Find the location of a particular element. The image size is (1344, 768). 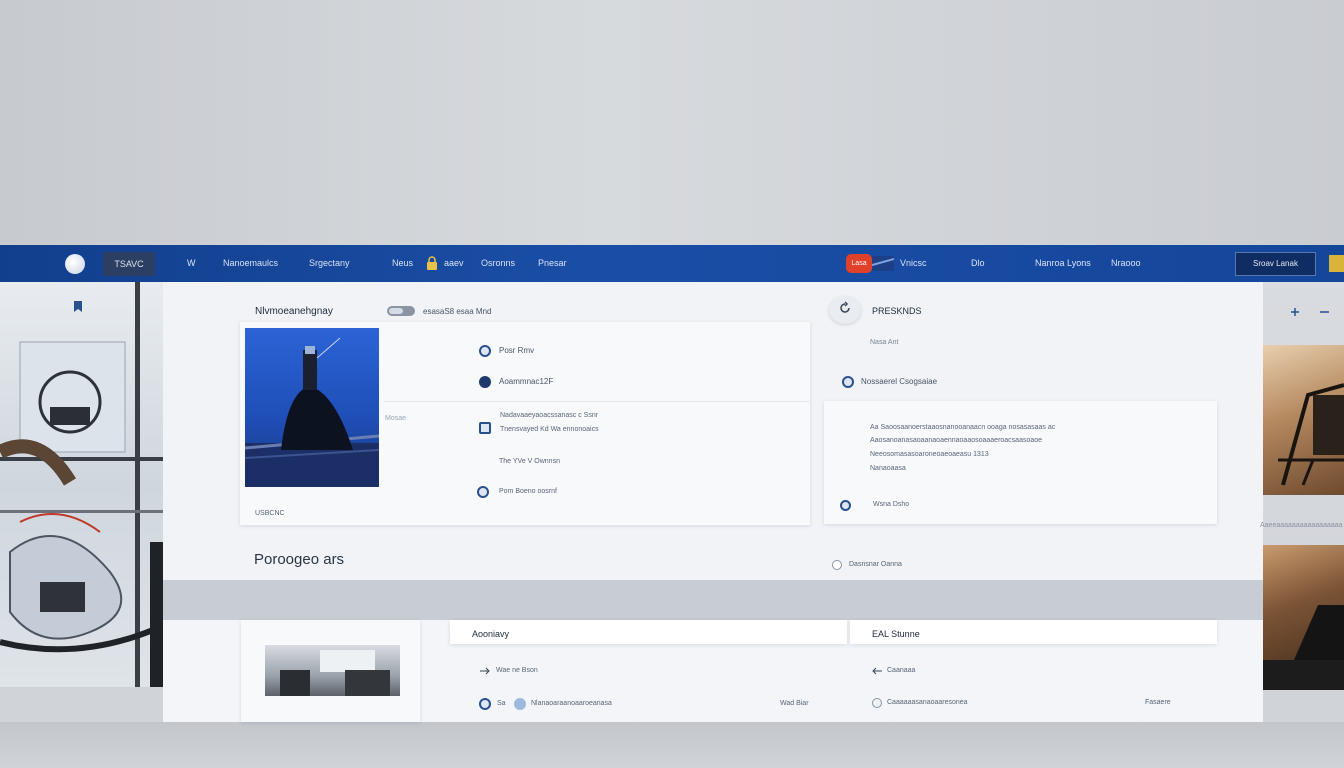

link-icon is located at coordinates (485, 704).